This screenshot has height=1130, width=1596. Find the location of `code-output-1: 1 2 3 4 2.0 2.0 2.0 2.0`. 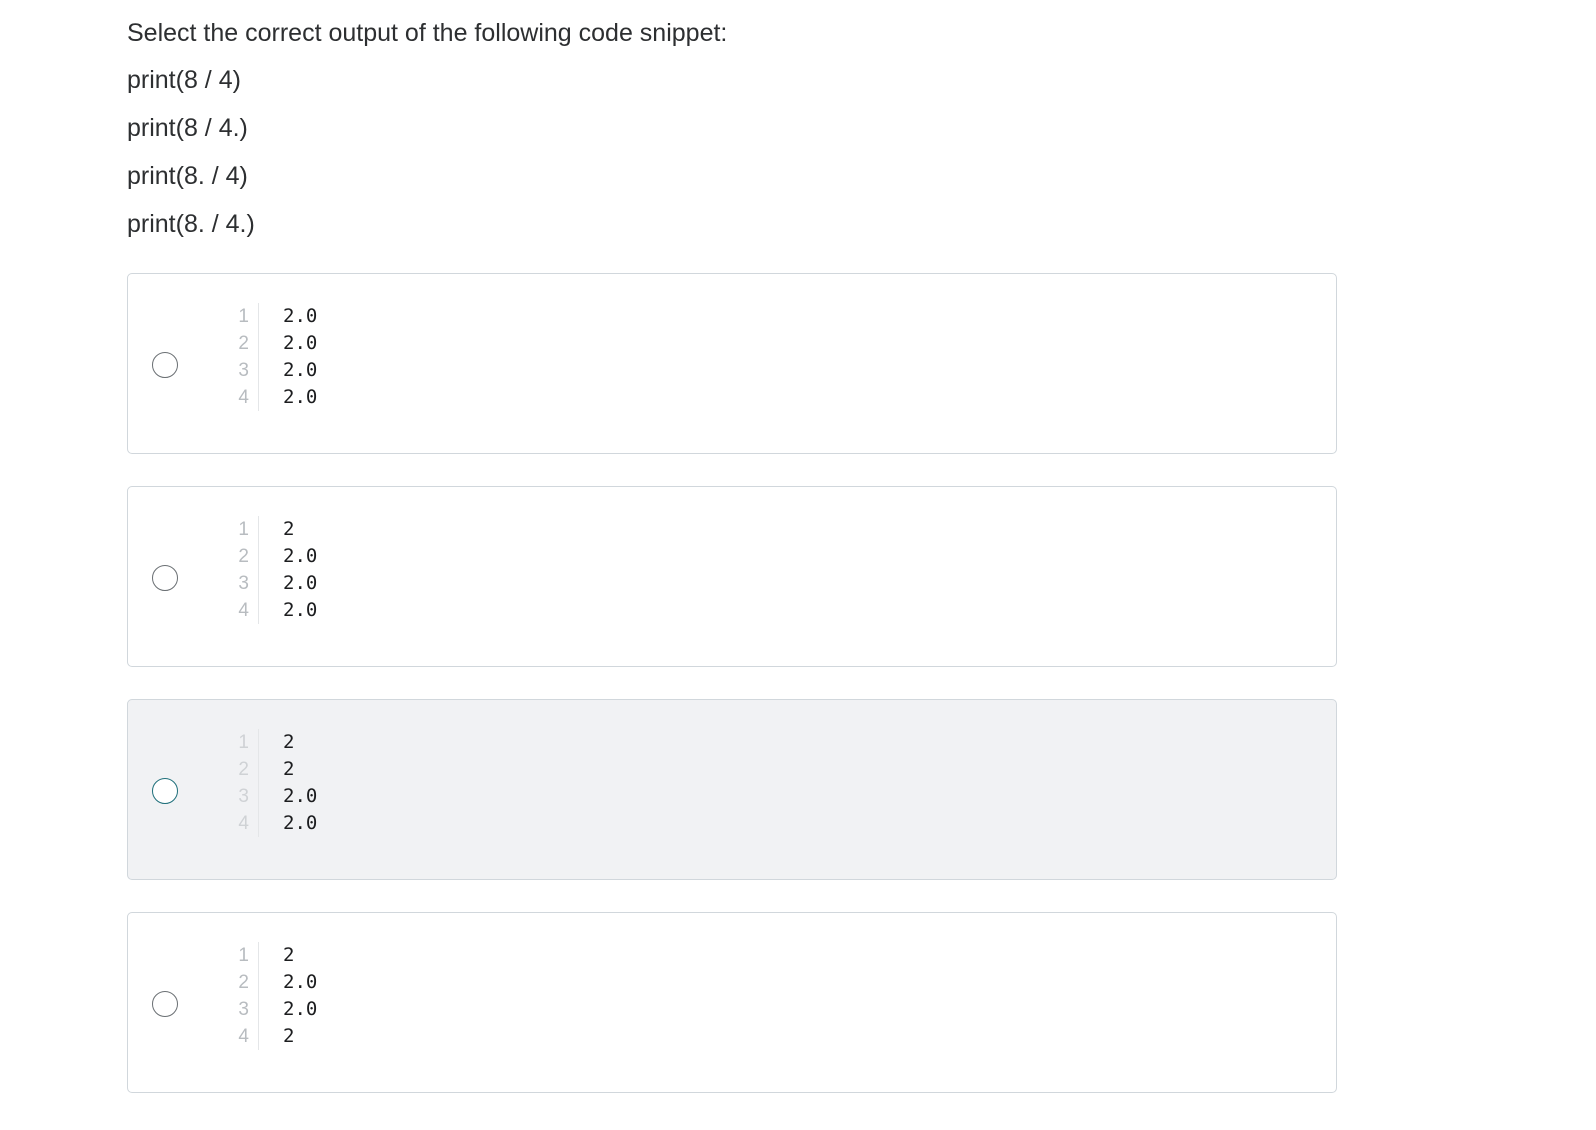

code-output-1: 1 2 3 4 2.0 2.0 2.0 2.0 is located at coordinates (264, 357).